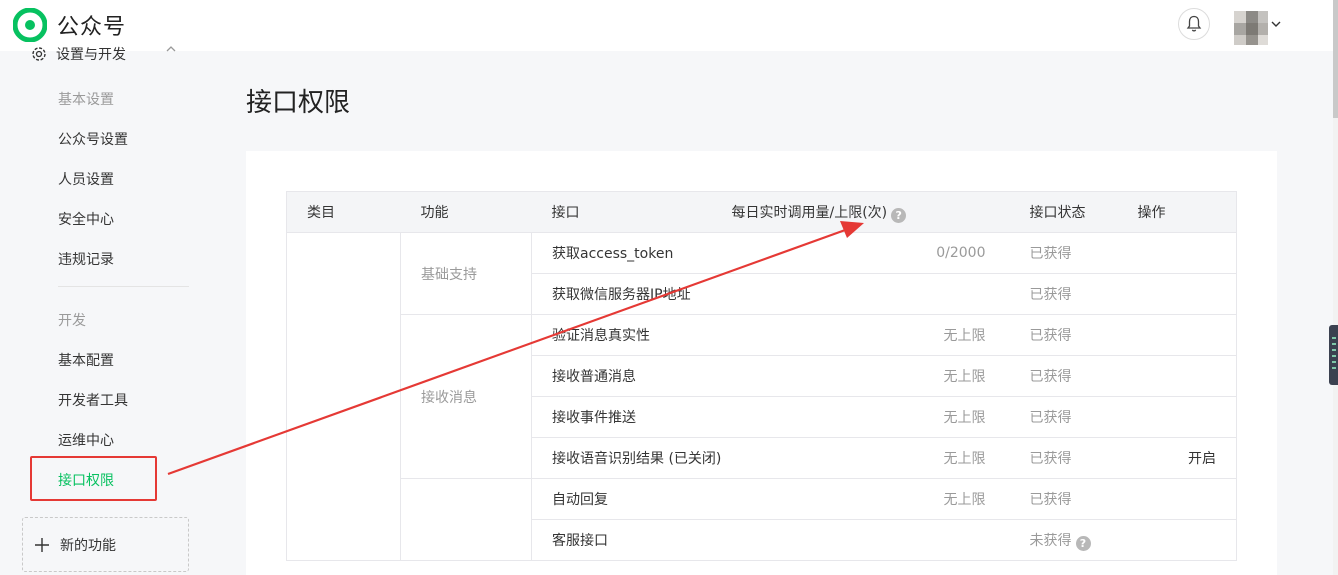  Describe the element at coordinates (1335, 59) in the screenshot. I see `scrollbar-thumb` at that location.